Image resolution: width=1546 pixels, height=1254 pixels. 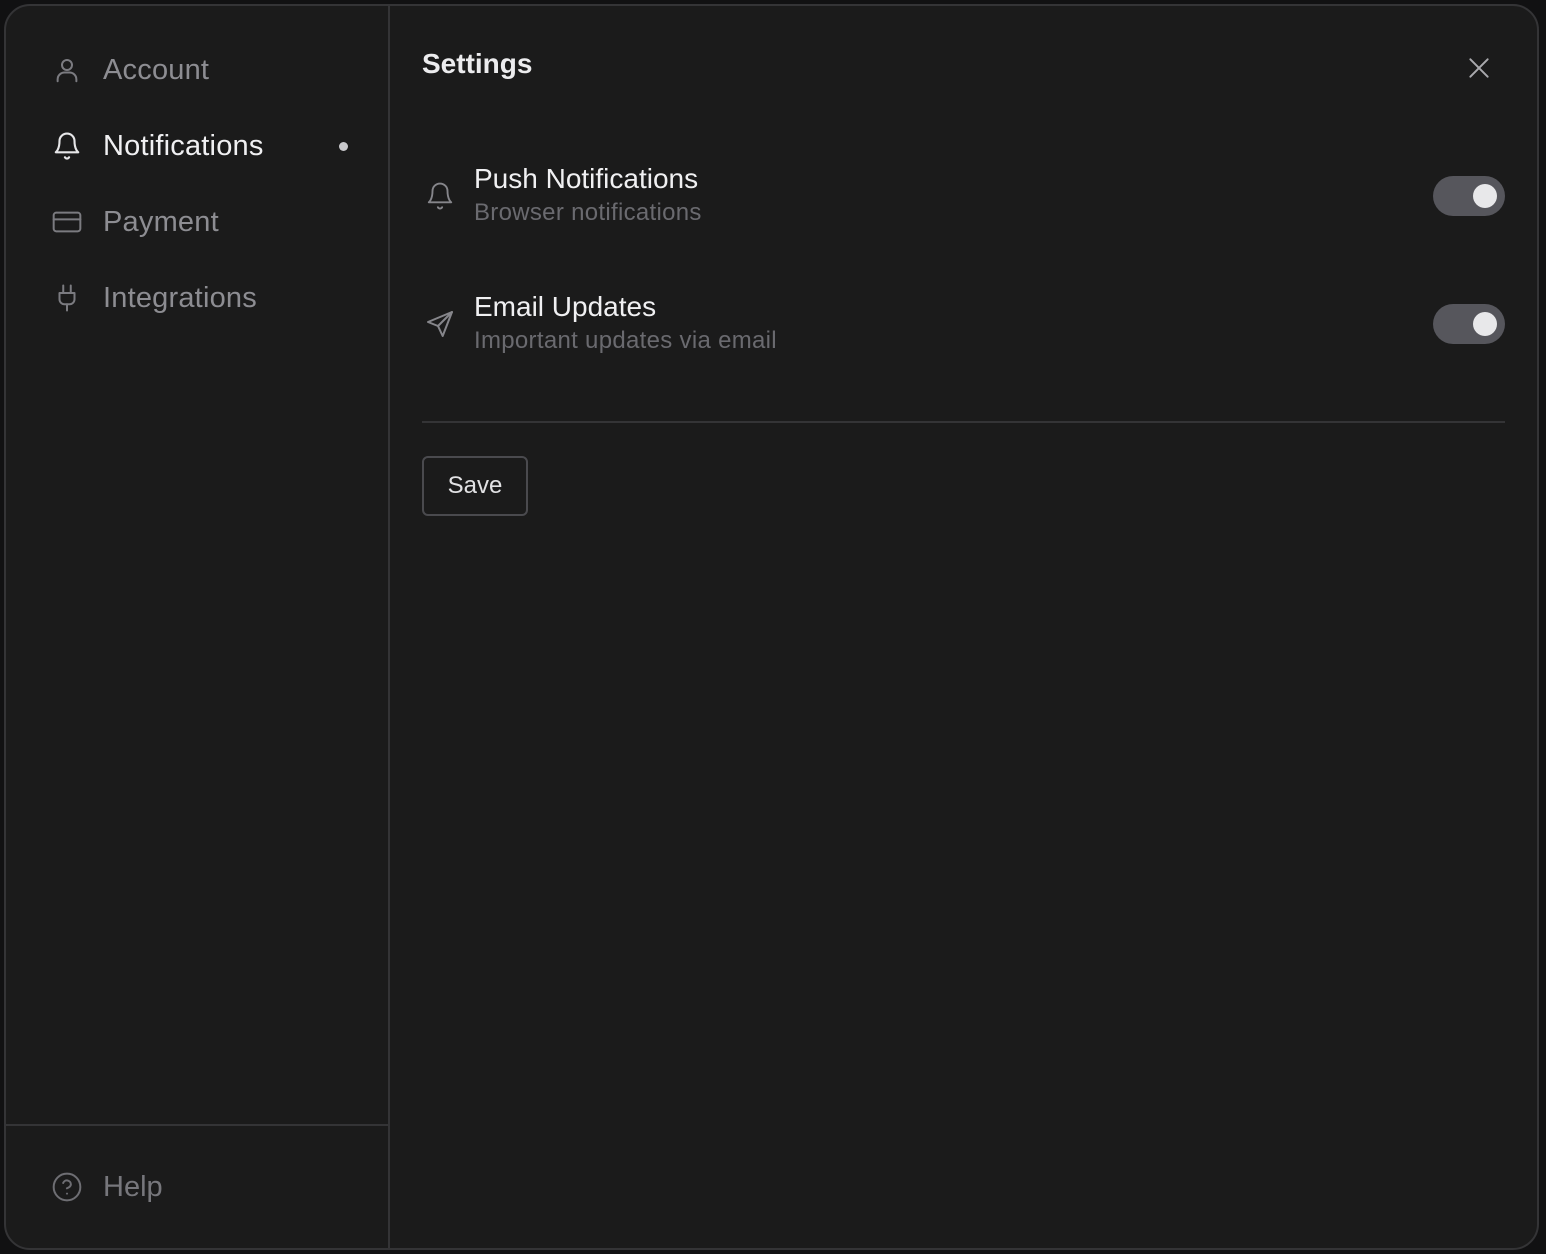 I want to click on send-icon, so click(x=440, y=324).